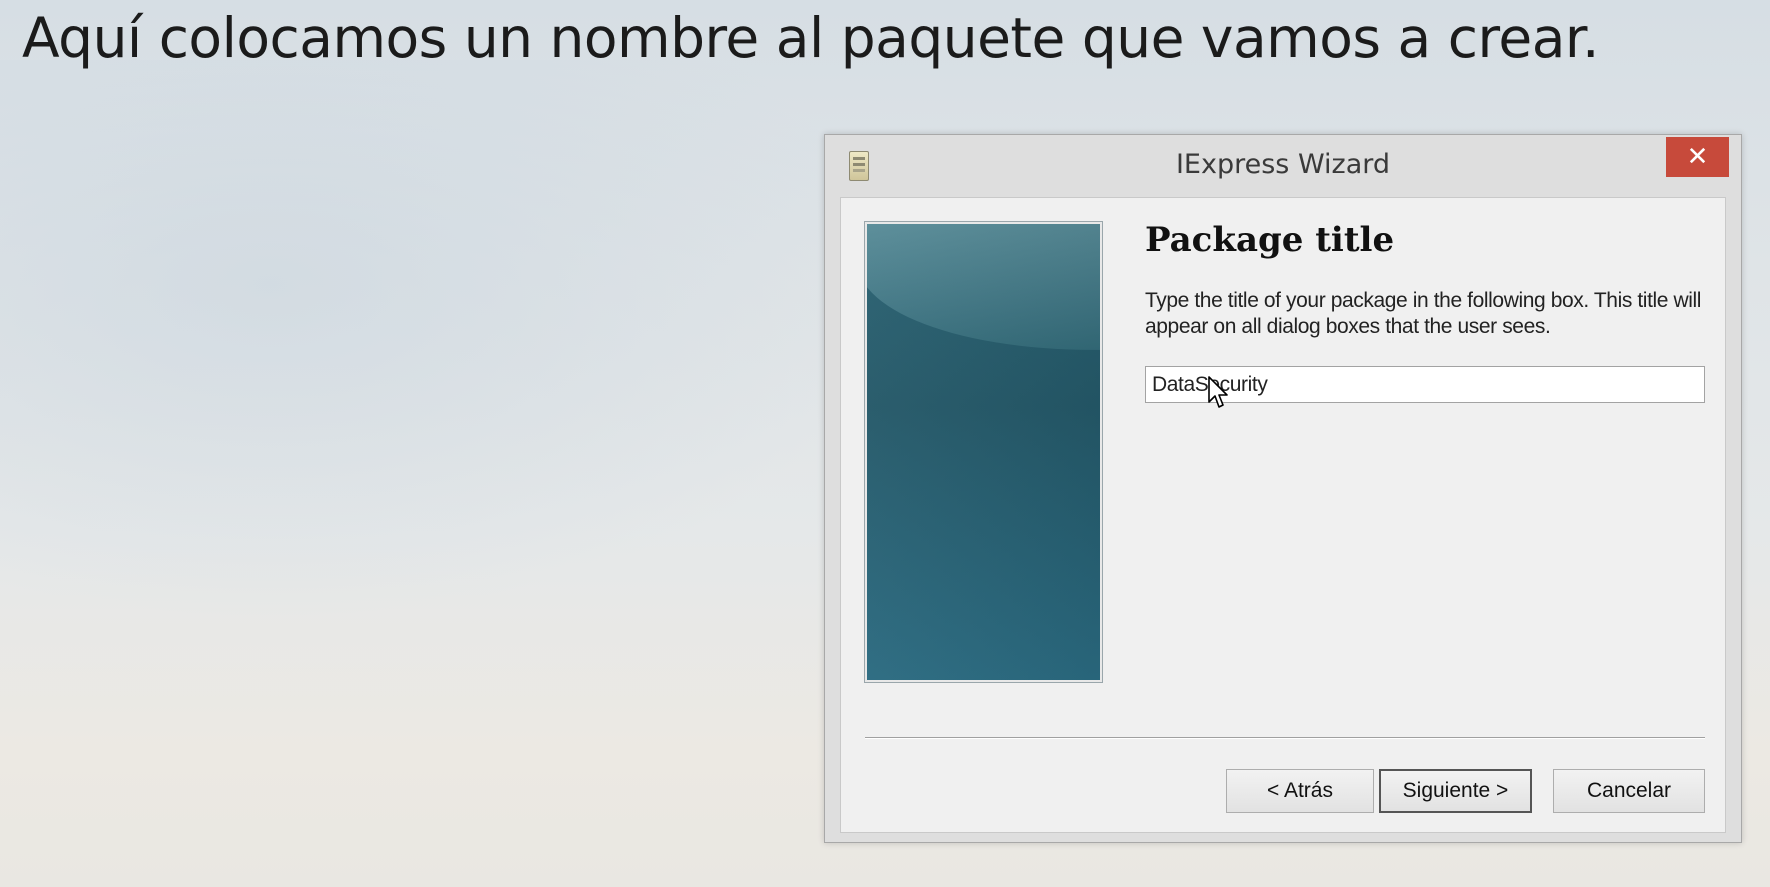  Describe the element at coordinates (1455, 791) in the screenshot. I see `next-button: Siguiente >` at that location.